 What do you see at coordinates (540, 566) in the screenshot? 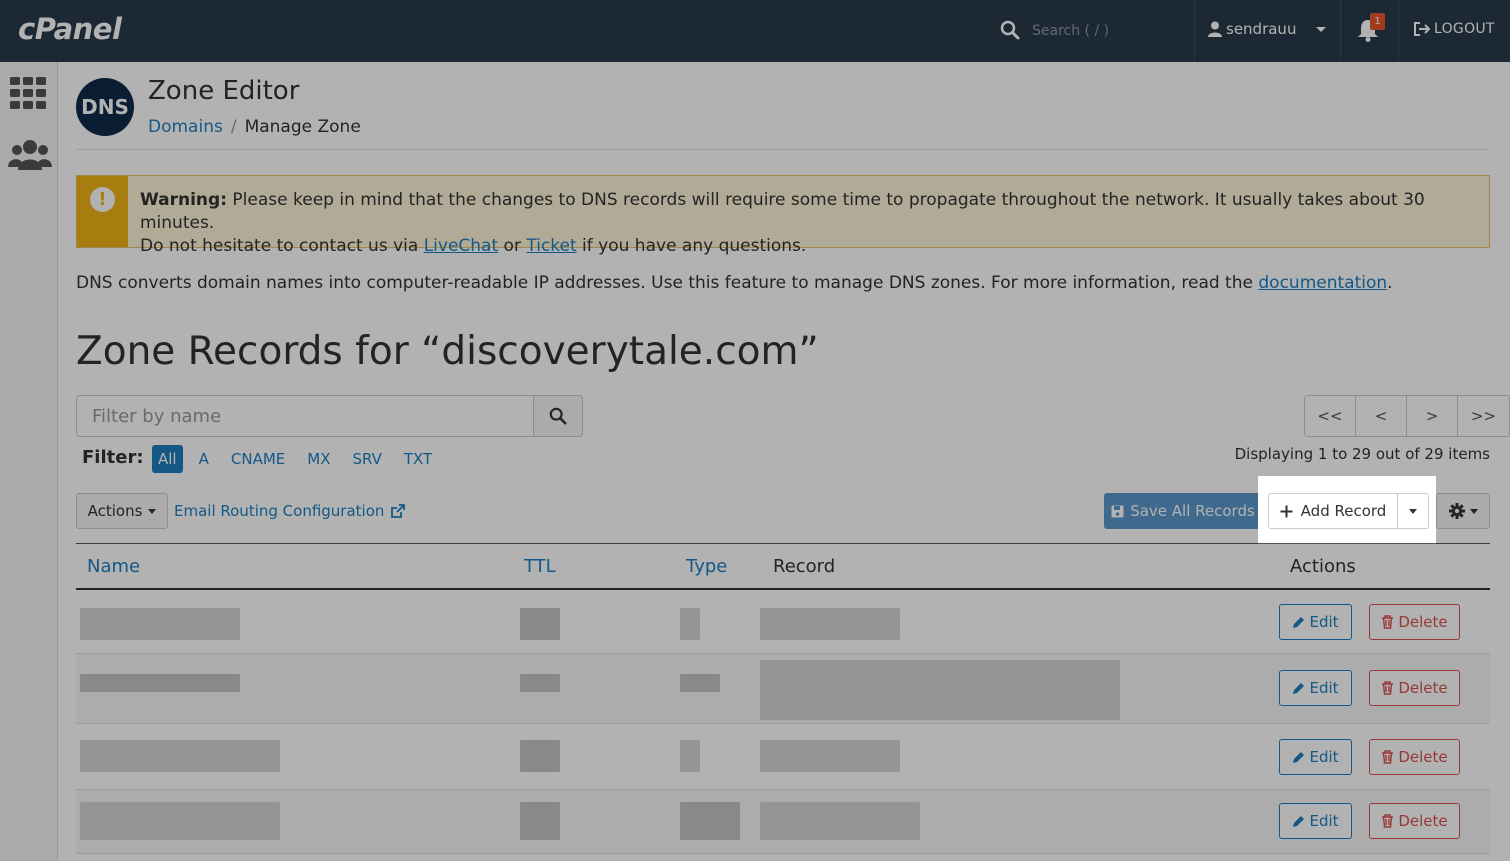
I see `column-ttl: TTL` at bounding box center [540, 566].